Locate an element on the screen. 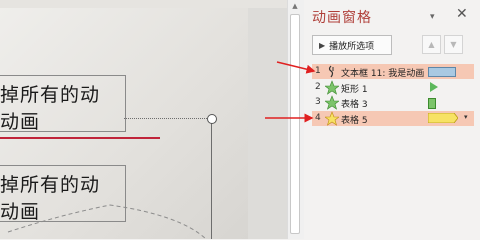 This screenshot has width=480, height=240. animation-item-1: 1 文本框 11: 我是动画 is located at coordinates (393, 71).